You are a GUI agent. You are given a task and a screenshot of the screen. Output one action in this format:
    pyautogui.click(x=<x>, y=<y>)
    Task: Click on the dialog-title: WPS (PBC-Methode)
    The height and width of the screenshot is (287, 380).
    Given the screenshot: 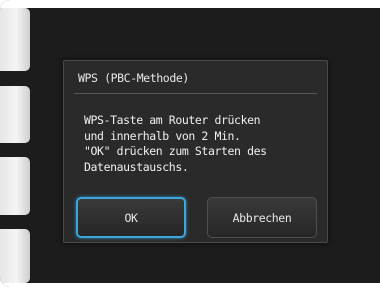 What is the action you would take?
    pyautogui.click(x=133, y=78)
    